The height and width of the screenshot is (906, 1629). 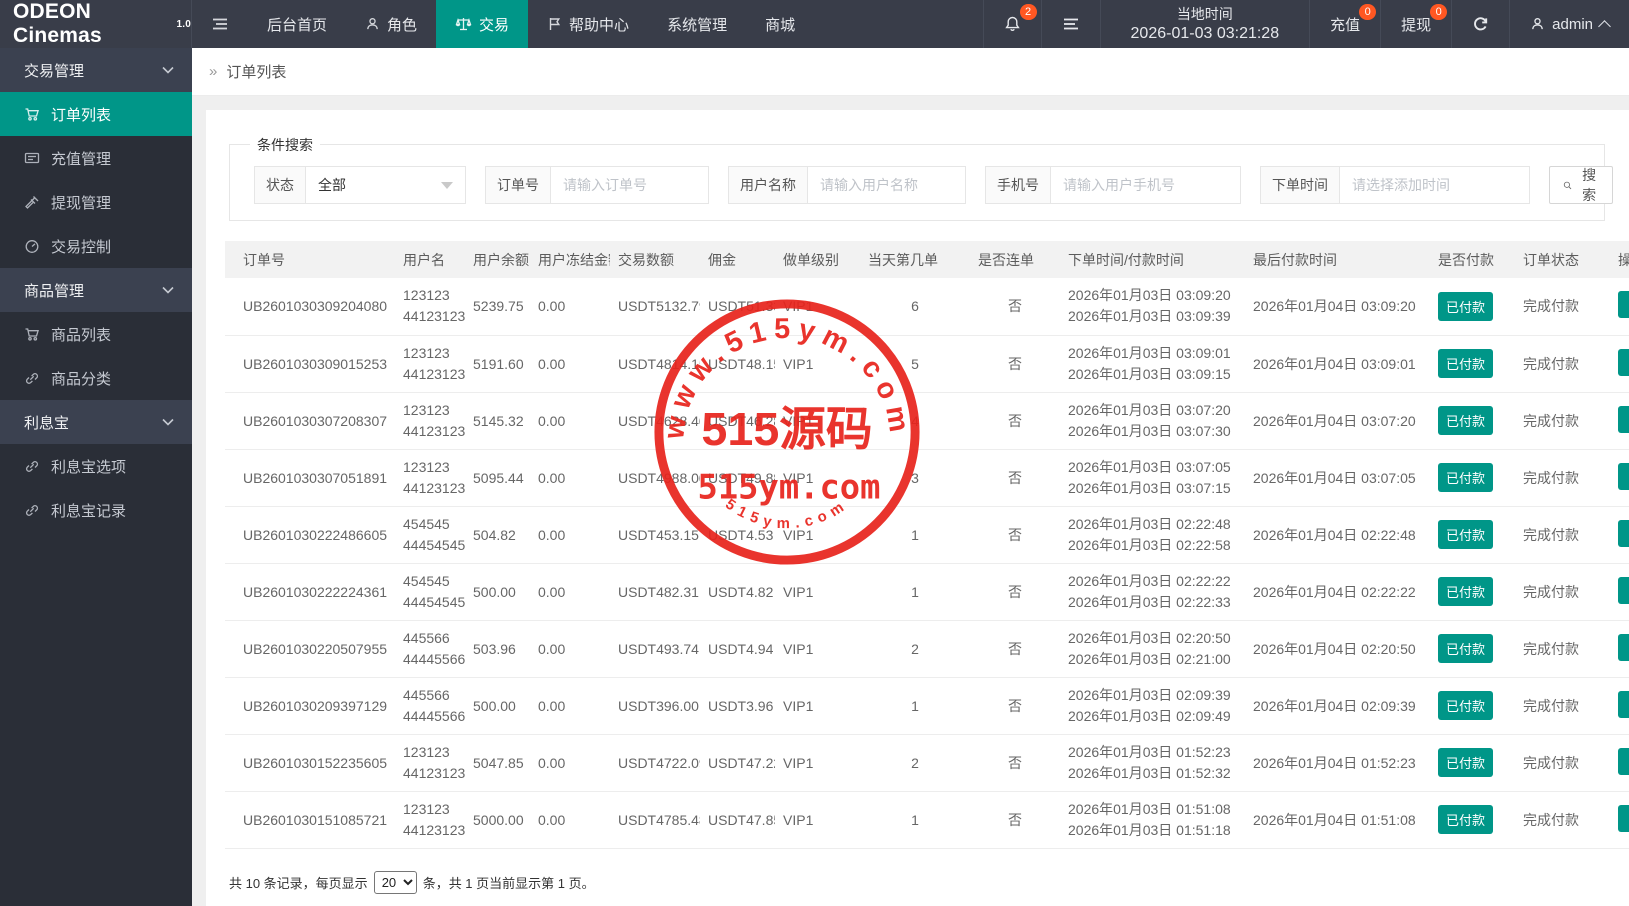 What do you see at coordinates (599, 25) in the screenshot?
I see `tab-label: 帮助中心` at bounding box center [599, 25].